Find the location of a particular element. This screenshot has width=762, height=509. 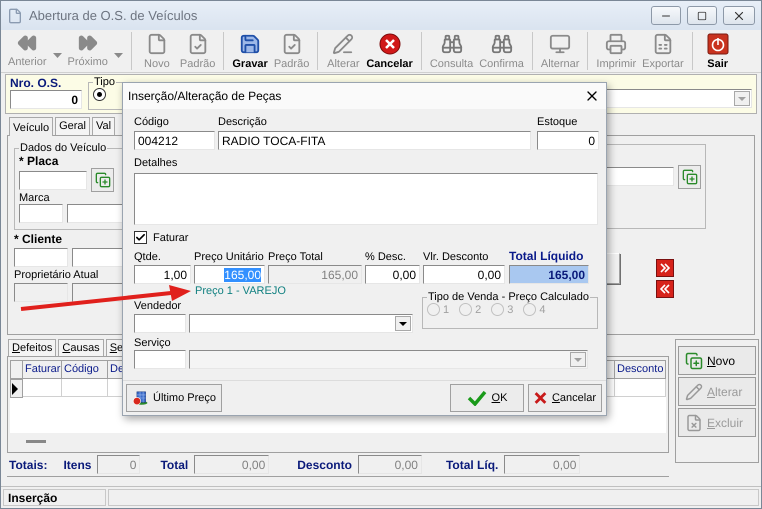

column-header: Desconto is located at coordinates (640, 369).